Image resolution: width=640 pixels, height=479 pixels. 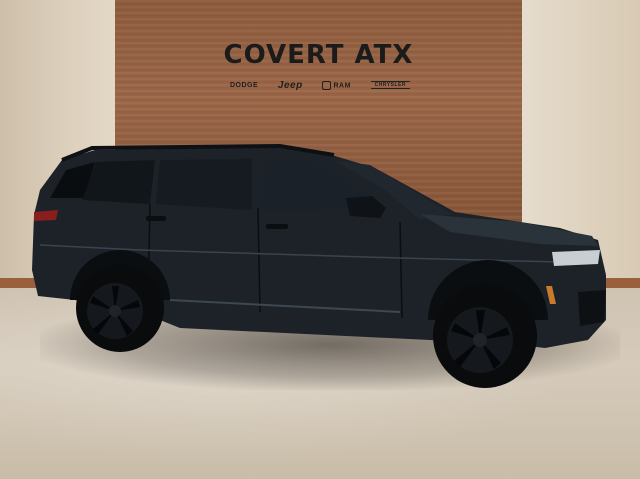 I want to click on front-grille, so click(x=592, y=308).